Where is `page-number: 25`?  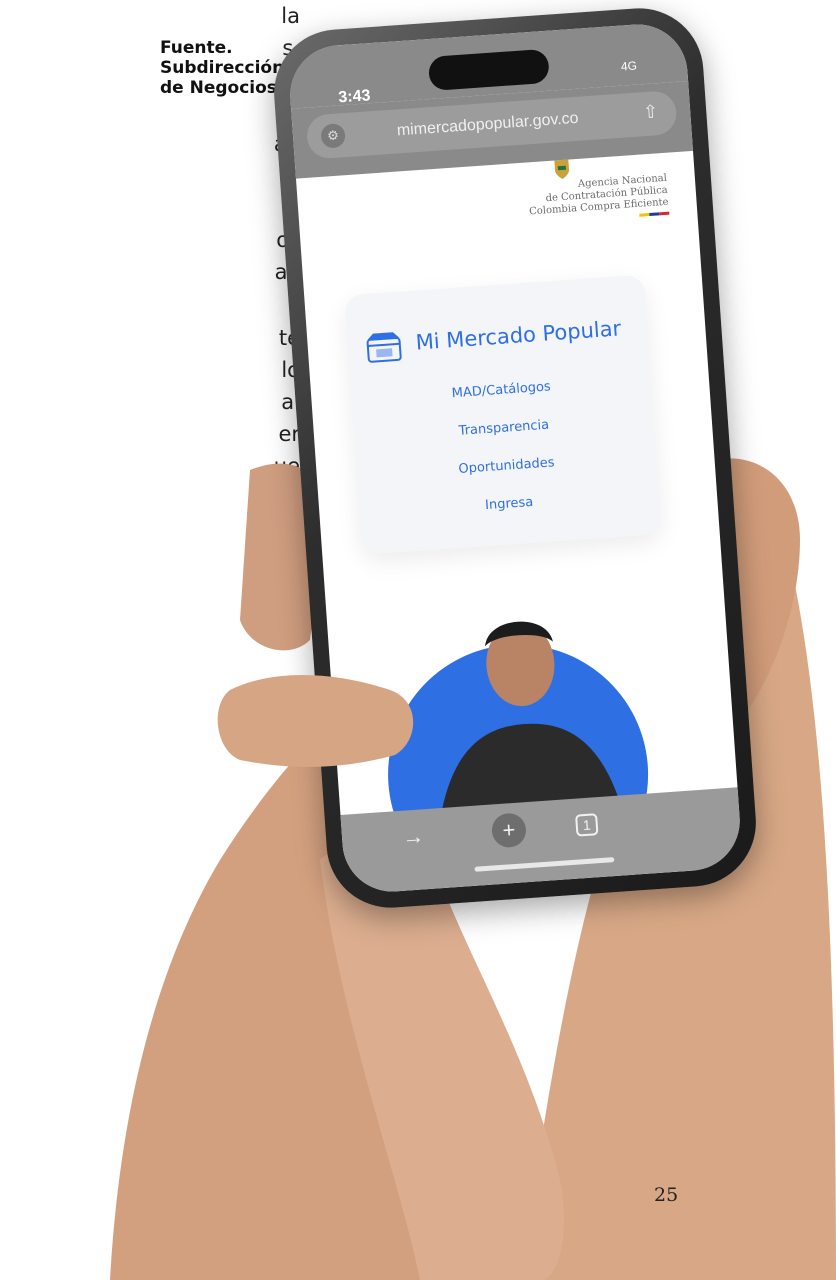
page-number: 25 is located at coordinates (666, 1195).